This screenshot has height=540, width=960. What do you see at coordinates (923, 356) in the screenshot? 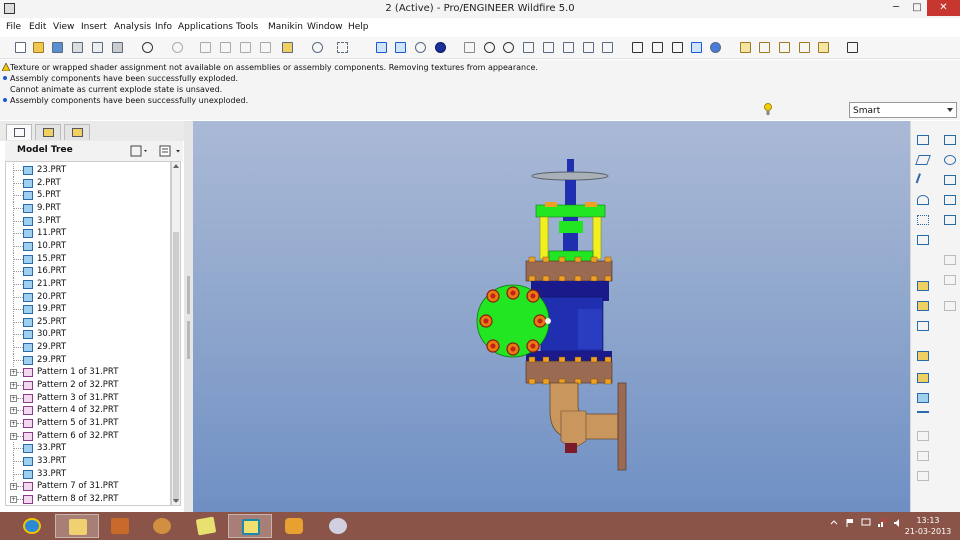
I see `package-icon` at bounding box center [923, 356].